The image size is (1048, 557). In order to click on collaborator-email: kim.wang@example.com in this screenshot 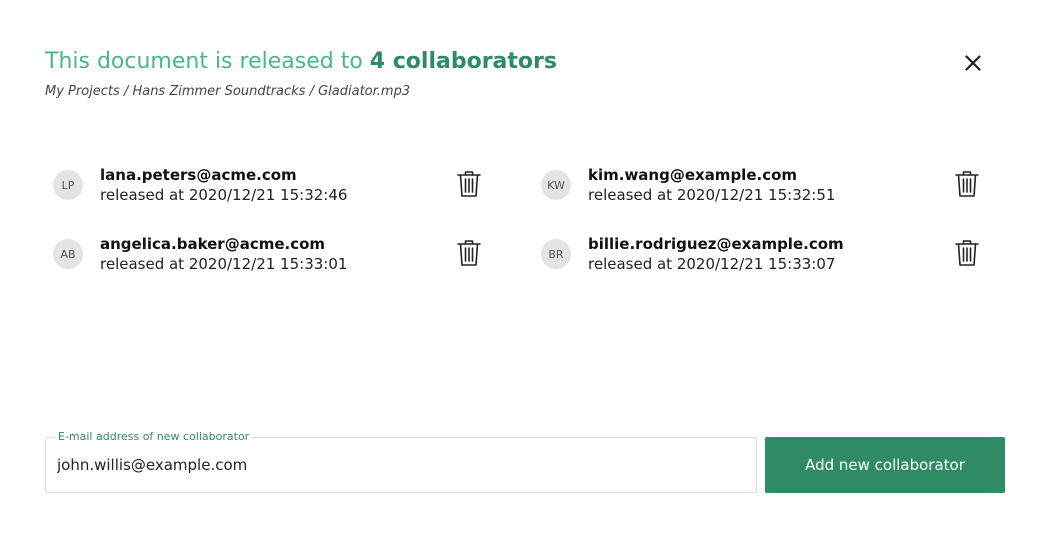, I will do `click(693, 175)`.